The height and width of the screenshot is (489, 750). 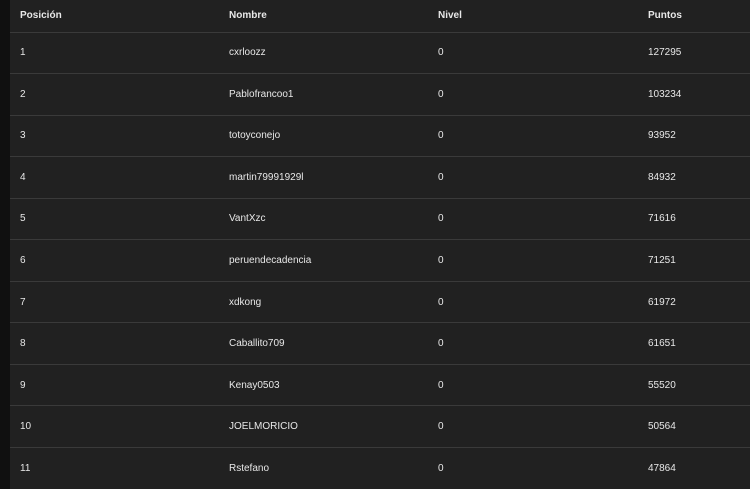 I want to click on points-cell: 61972, so click(x=694, y=302).